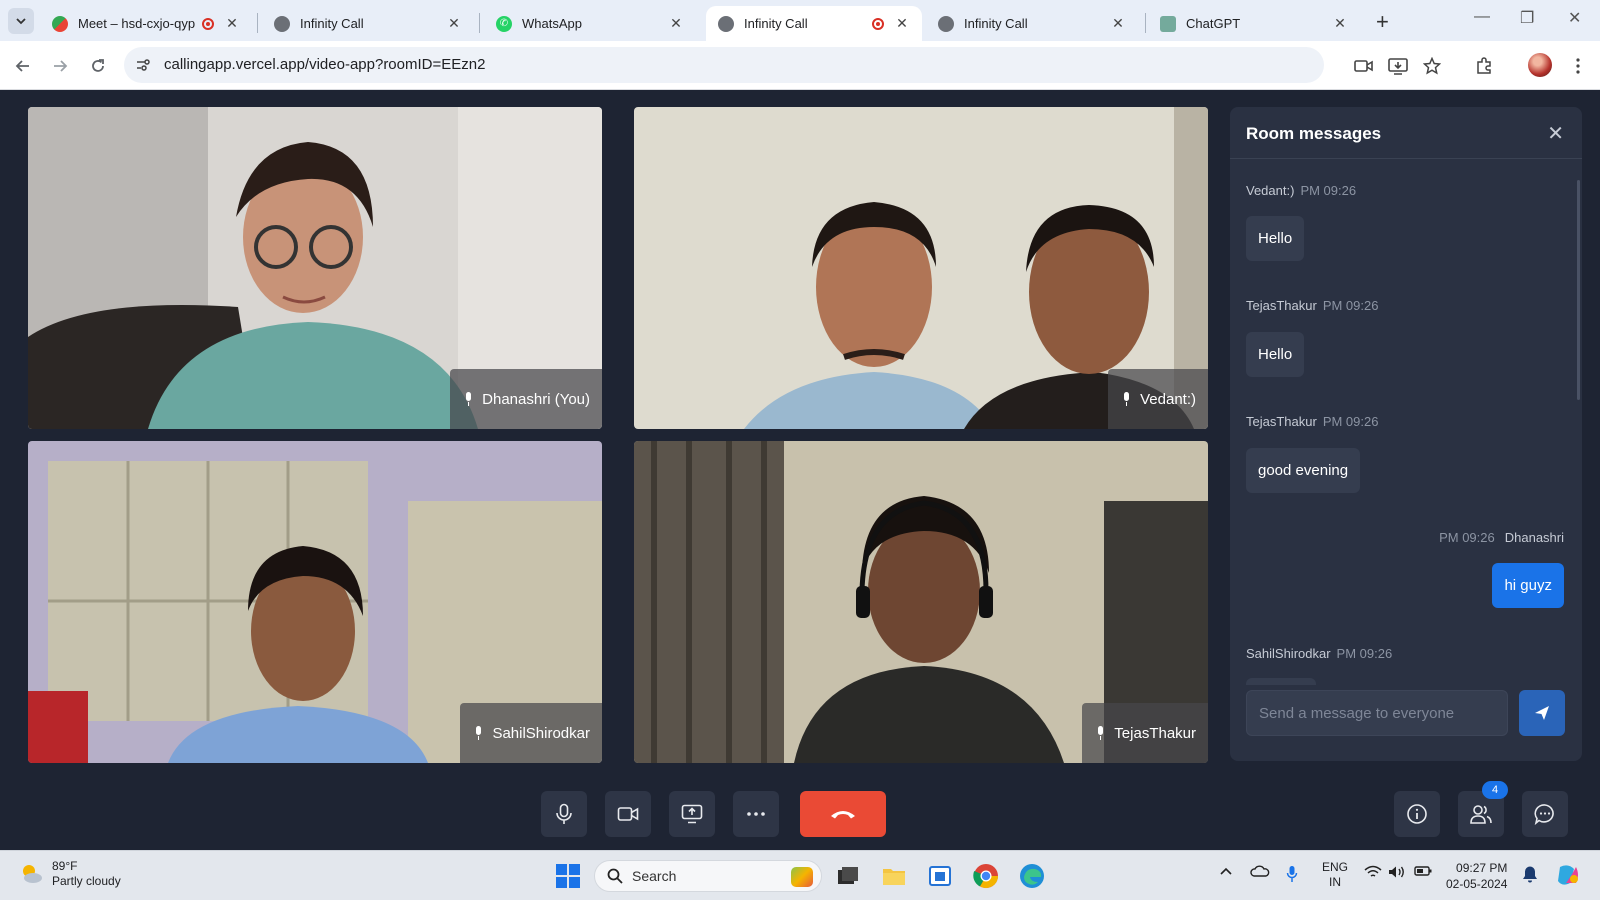 The width and height of the screenshot is (1600, 900). Describe the element at coordinates (504, 23) in the screenshot. I see `whatsapp-favicon-icon: ✆` at that location.